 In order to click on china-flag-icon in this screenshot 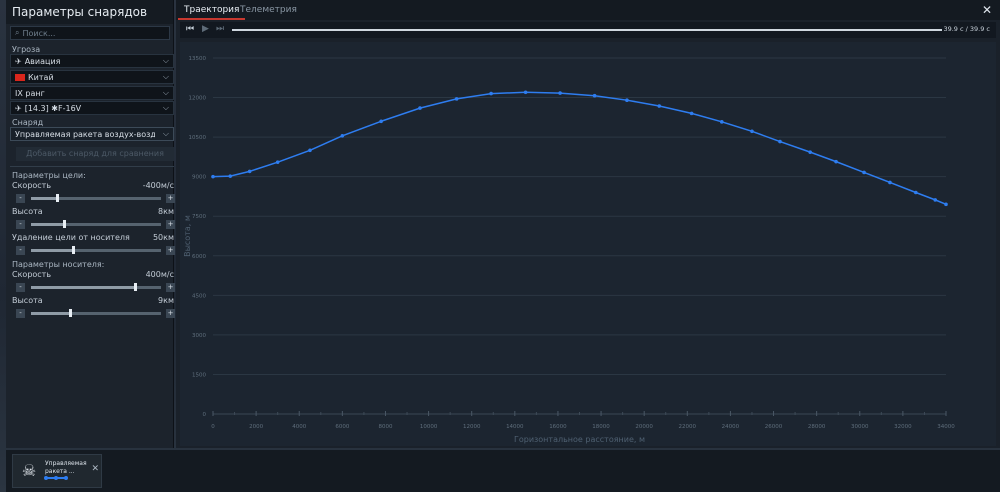, I will do `click(20, 77)`.